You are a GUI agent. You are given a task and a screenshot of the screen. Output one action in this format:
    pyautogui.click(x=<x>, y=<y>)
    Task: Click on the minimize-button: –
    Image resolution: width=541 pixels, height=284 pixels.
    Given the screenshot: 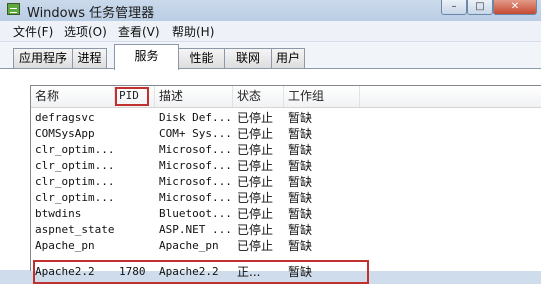 What is the action you would take?
    pyautogui.click(x=454, y=7)
    